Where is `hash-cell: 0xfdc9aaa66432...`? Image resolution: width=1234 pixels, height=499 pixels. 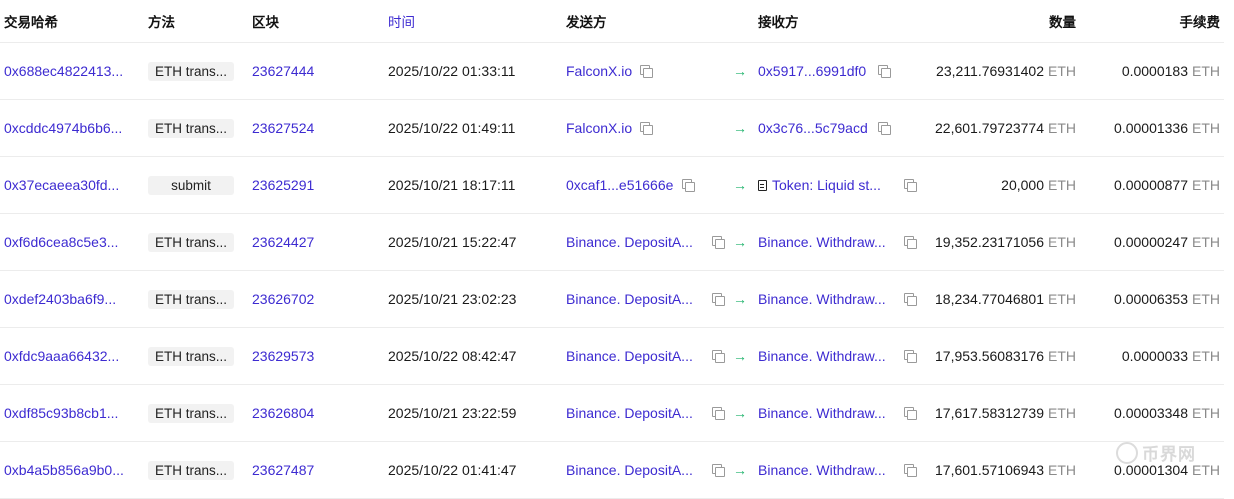 hash-cell: 0xfdc9aaa66432... is located at coordinates (69, 356).